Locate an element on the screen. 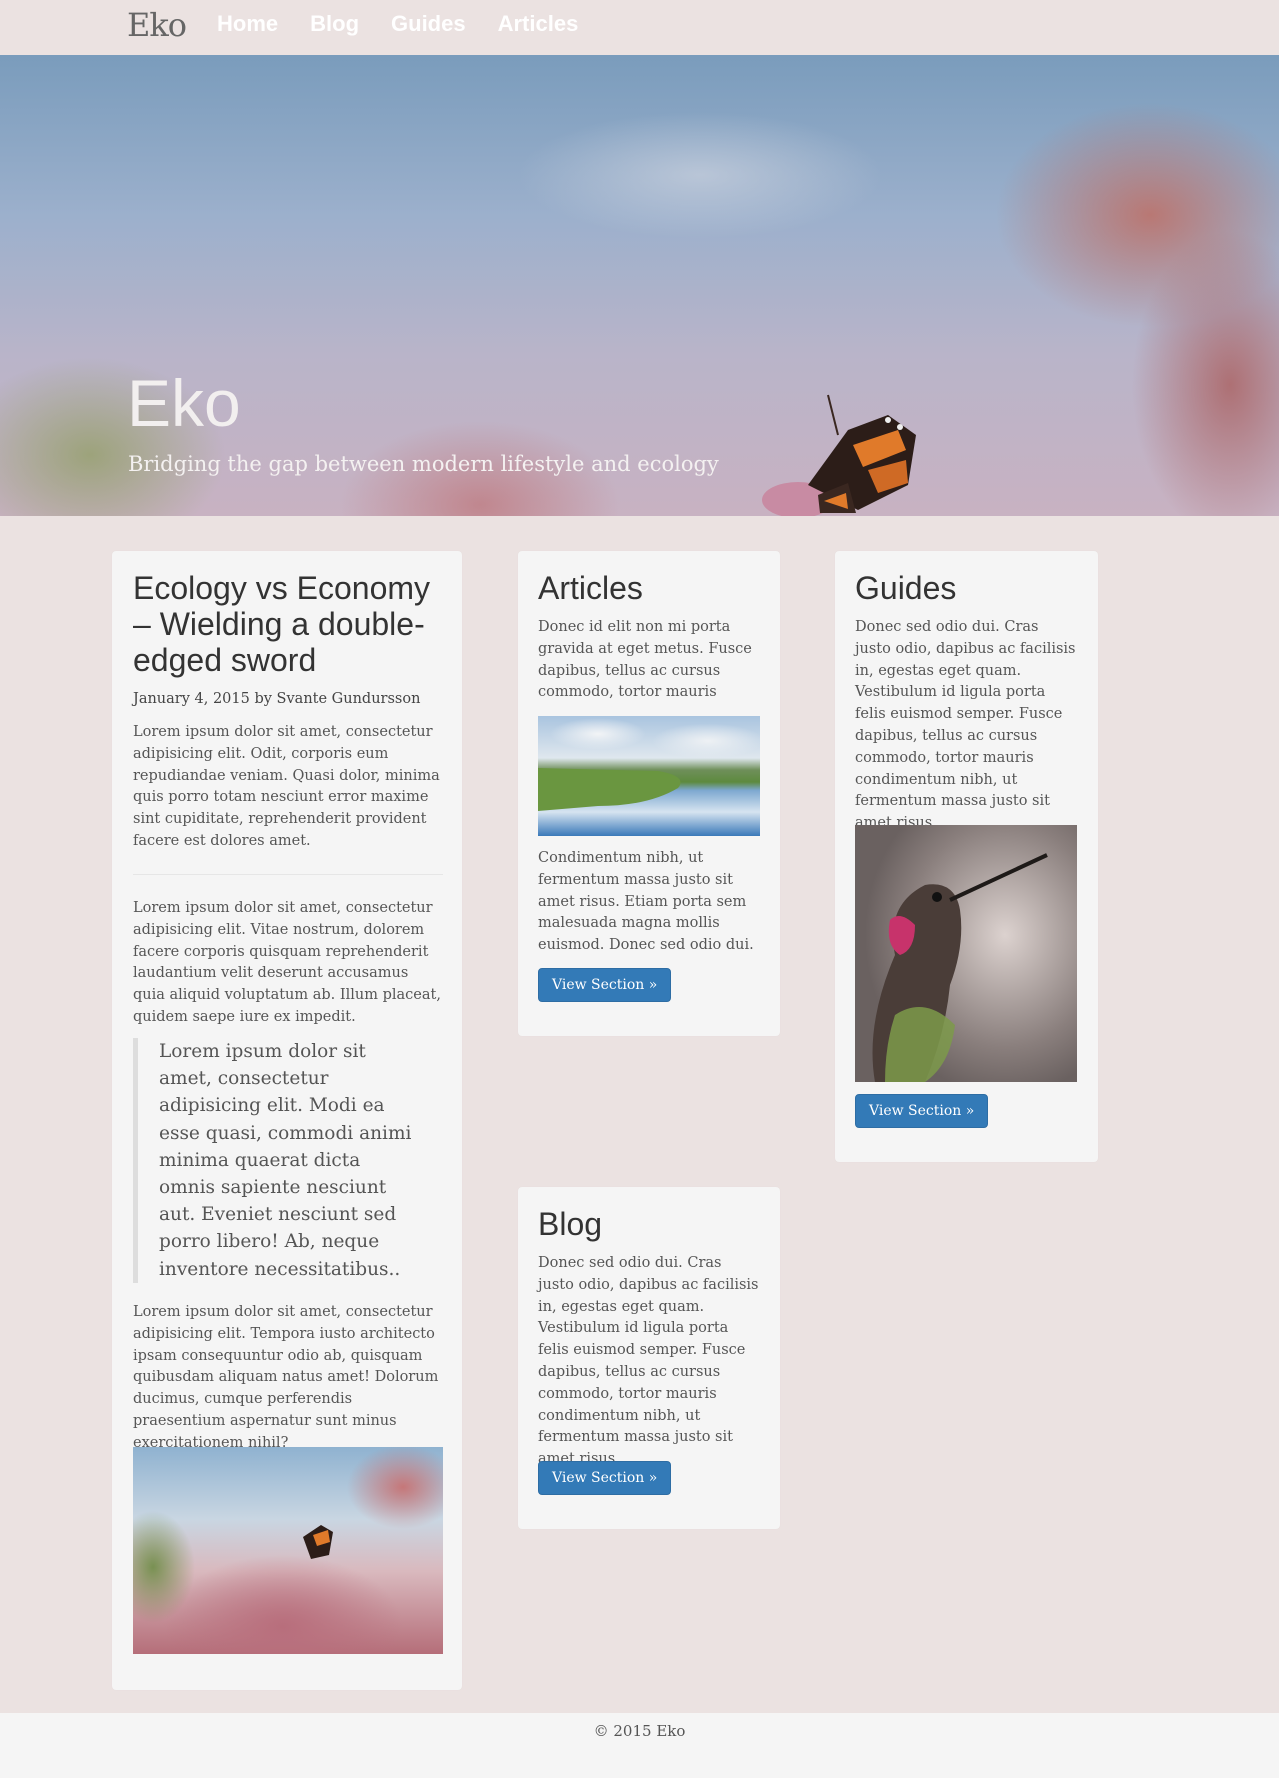 Image resolution: width=1279 pixels, height=1778 pixels. blog-view-section-button: View Section » is located at coordinates (605, 1478).